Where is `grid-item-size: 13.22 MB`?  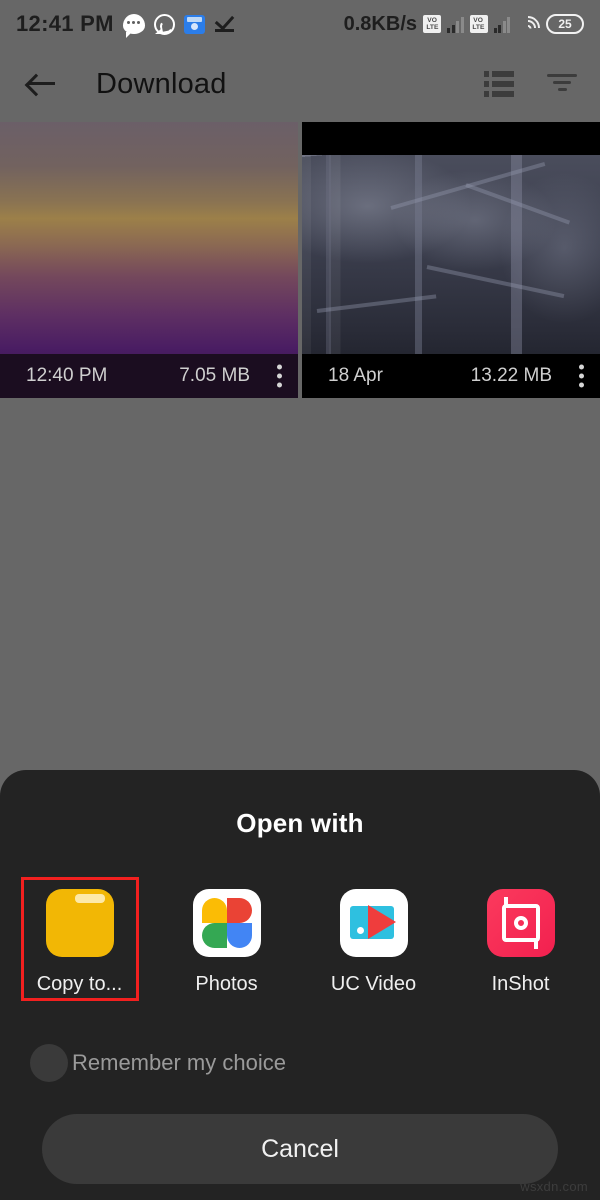 grid-item-size: 13.22 MB is located at coordinates (511, 375).